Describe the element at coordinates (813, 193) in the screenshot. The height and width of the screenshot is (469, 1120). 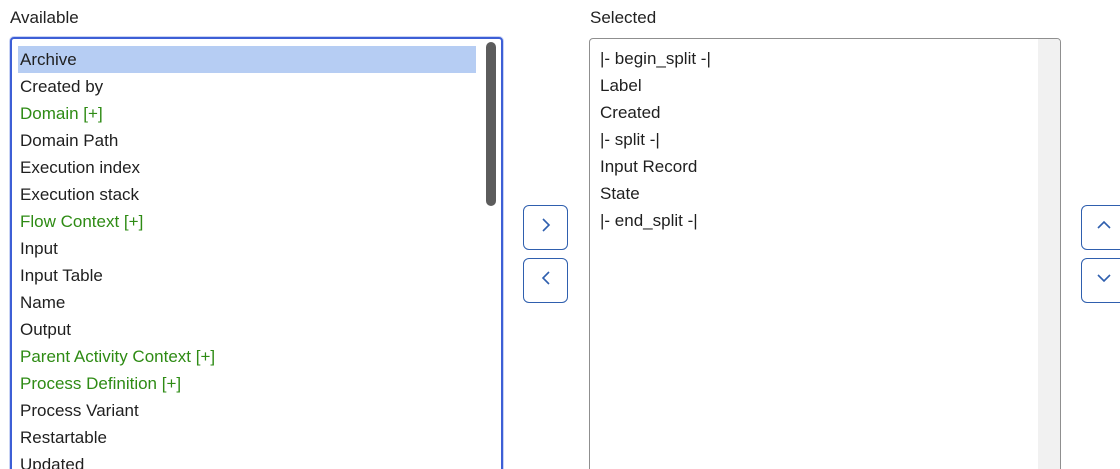
I see `selected-option: State` at that location.